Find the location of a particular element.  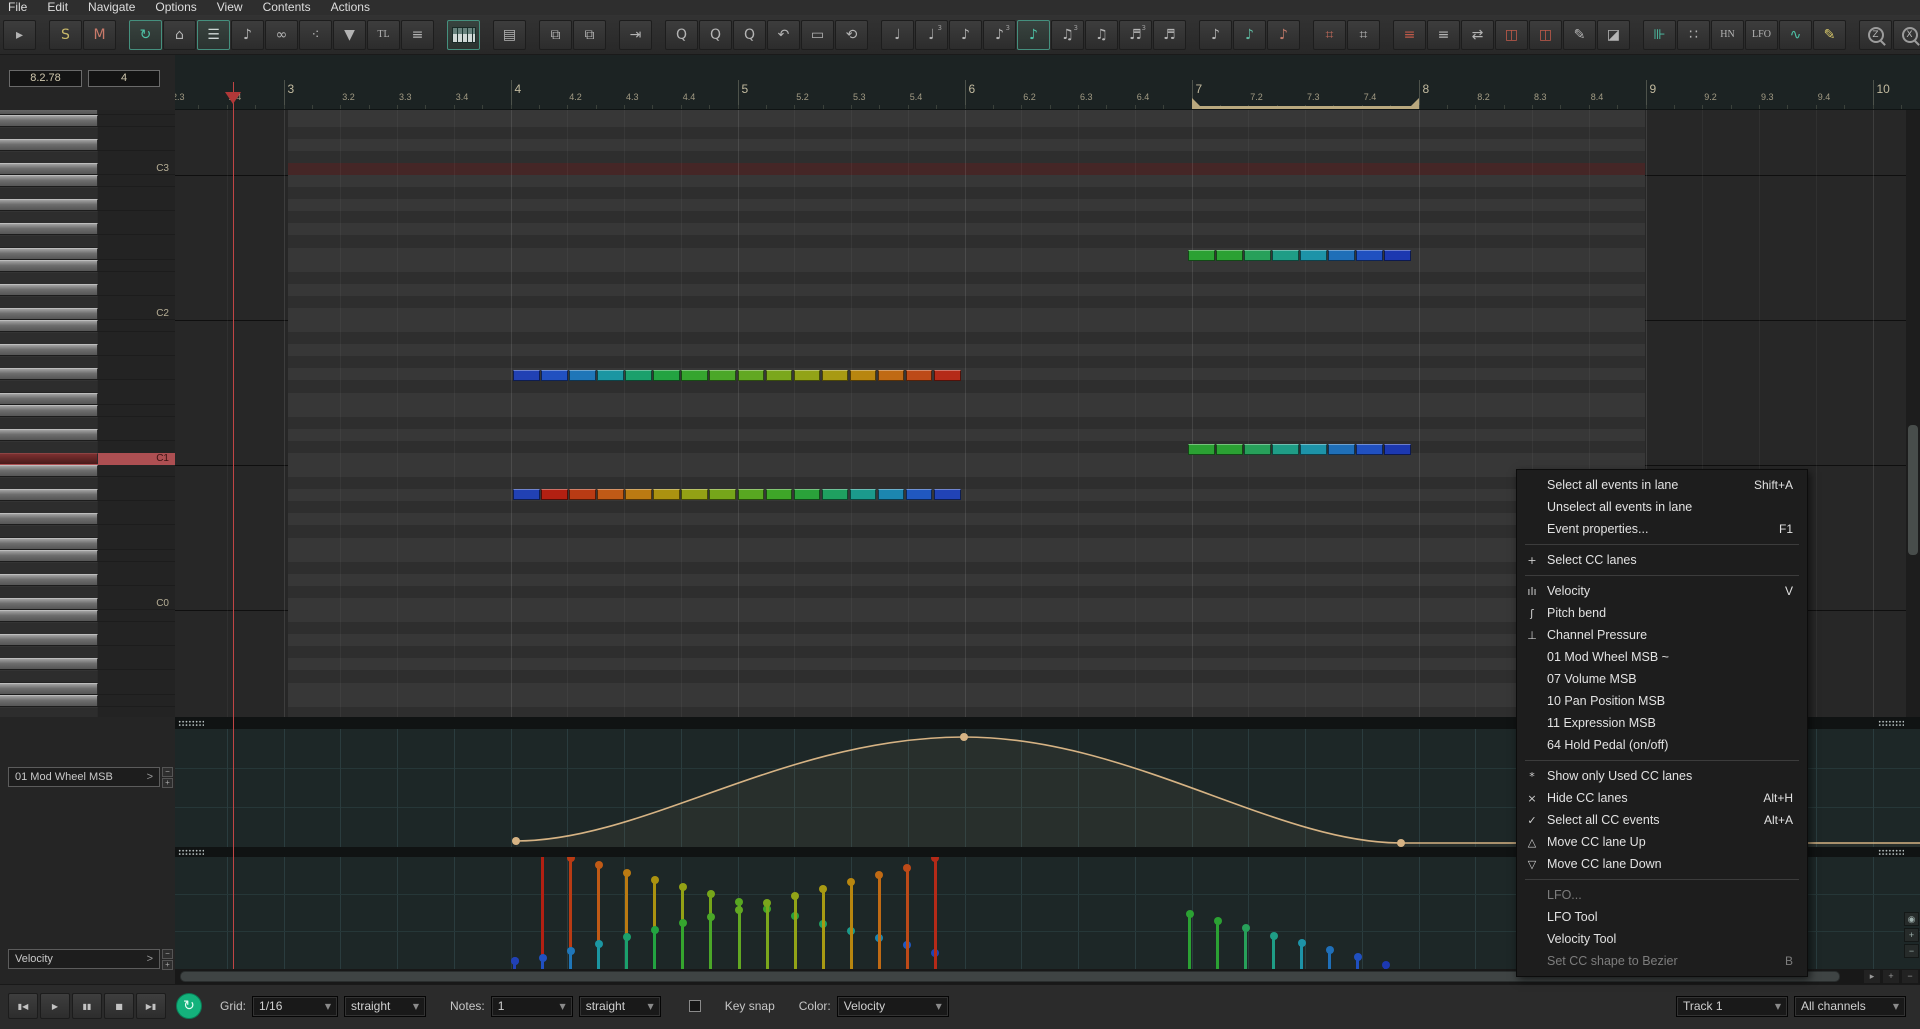

menu-item-07-volume-msb: 07 Volume MSB is located at coordinates (1662, 679).